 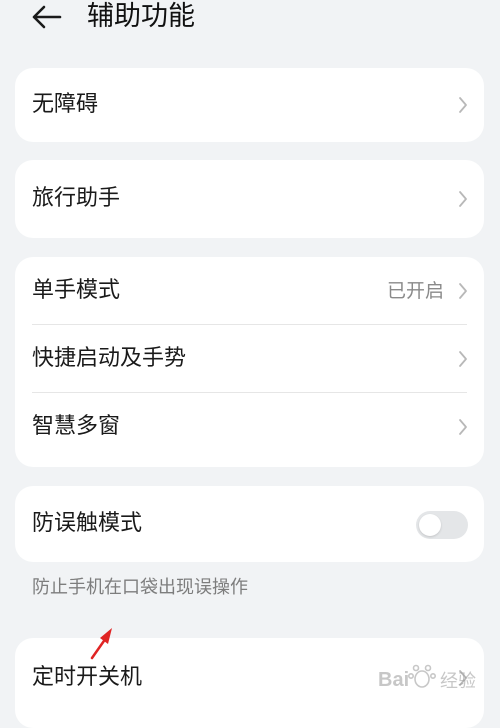 What do you see at coordinates (442, 525) in the screenshot?
I see `accidental-touch-toggle` at bounding box center [442, 525].